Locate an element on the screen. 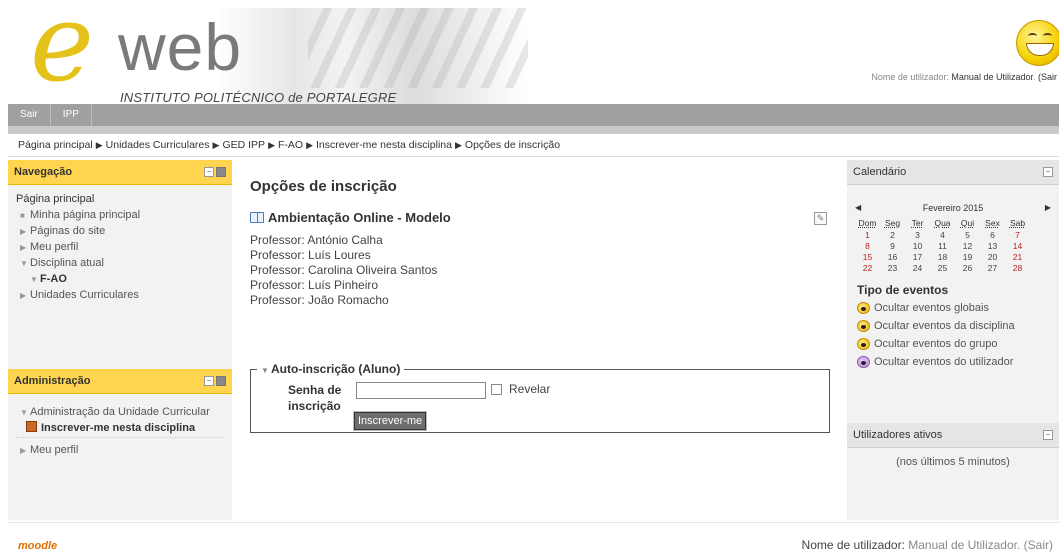  nav-item-label: Disciplina atual is located at coordinates (67, 263).